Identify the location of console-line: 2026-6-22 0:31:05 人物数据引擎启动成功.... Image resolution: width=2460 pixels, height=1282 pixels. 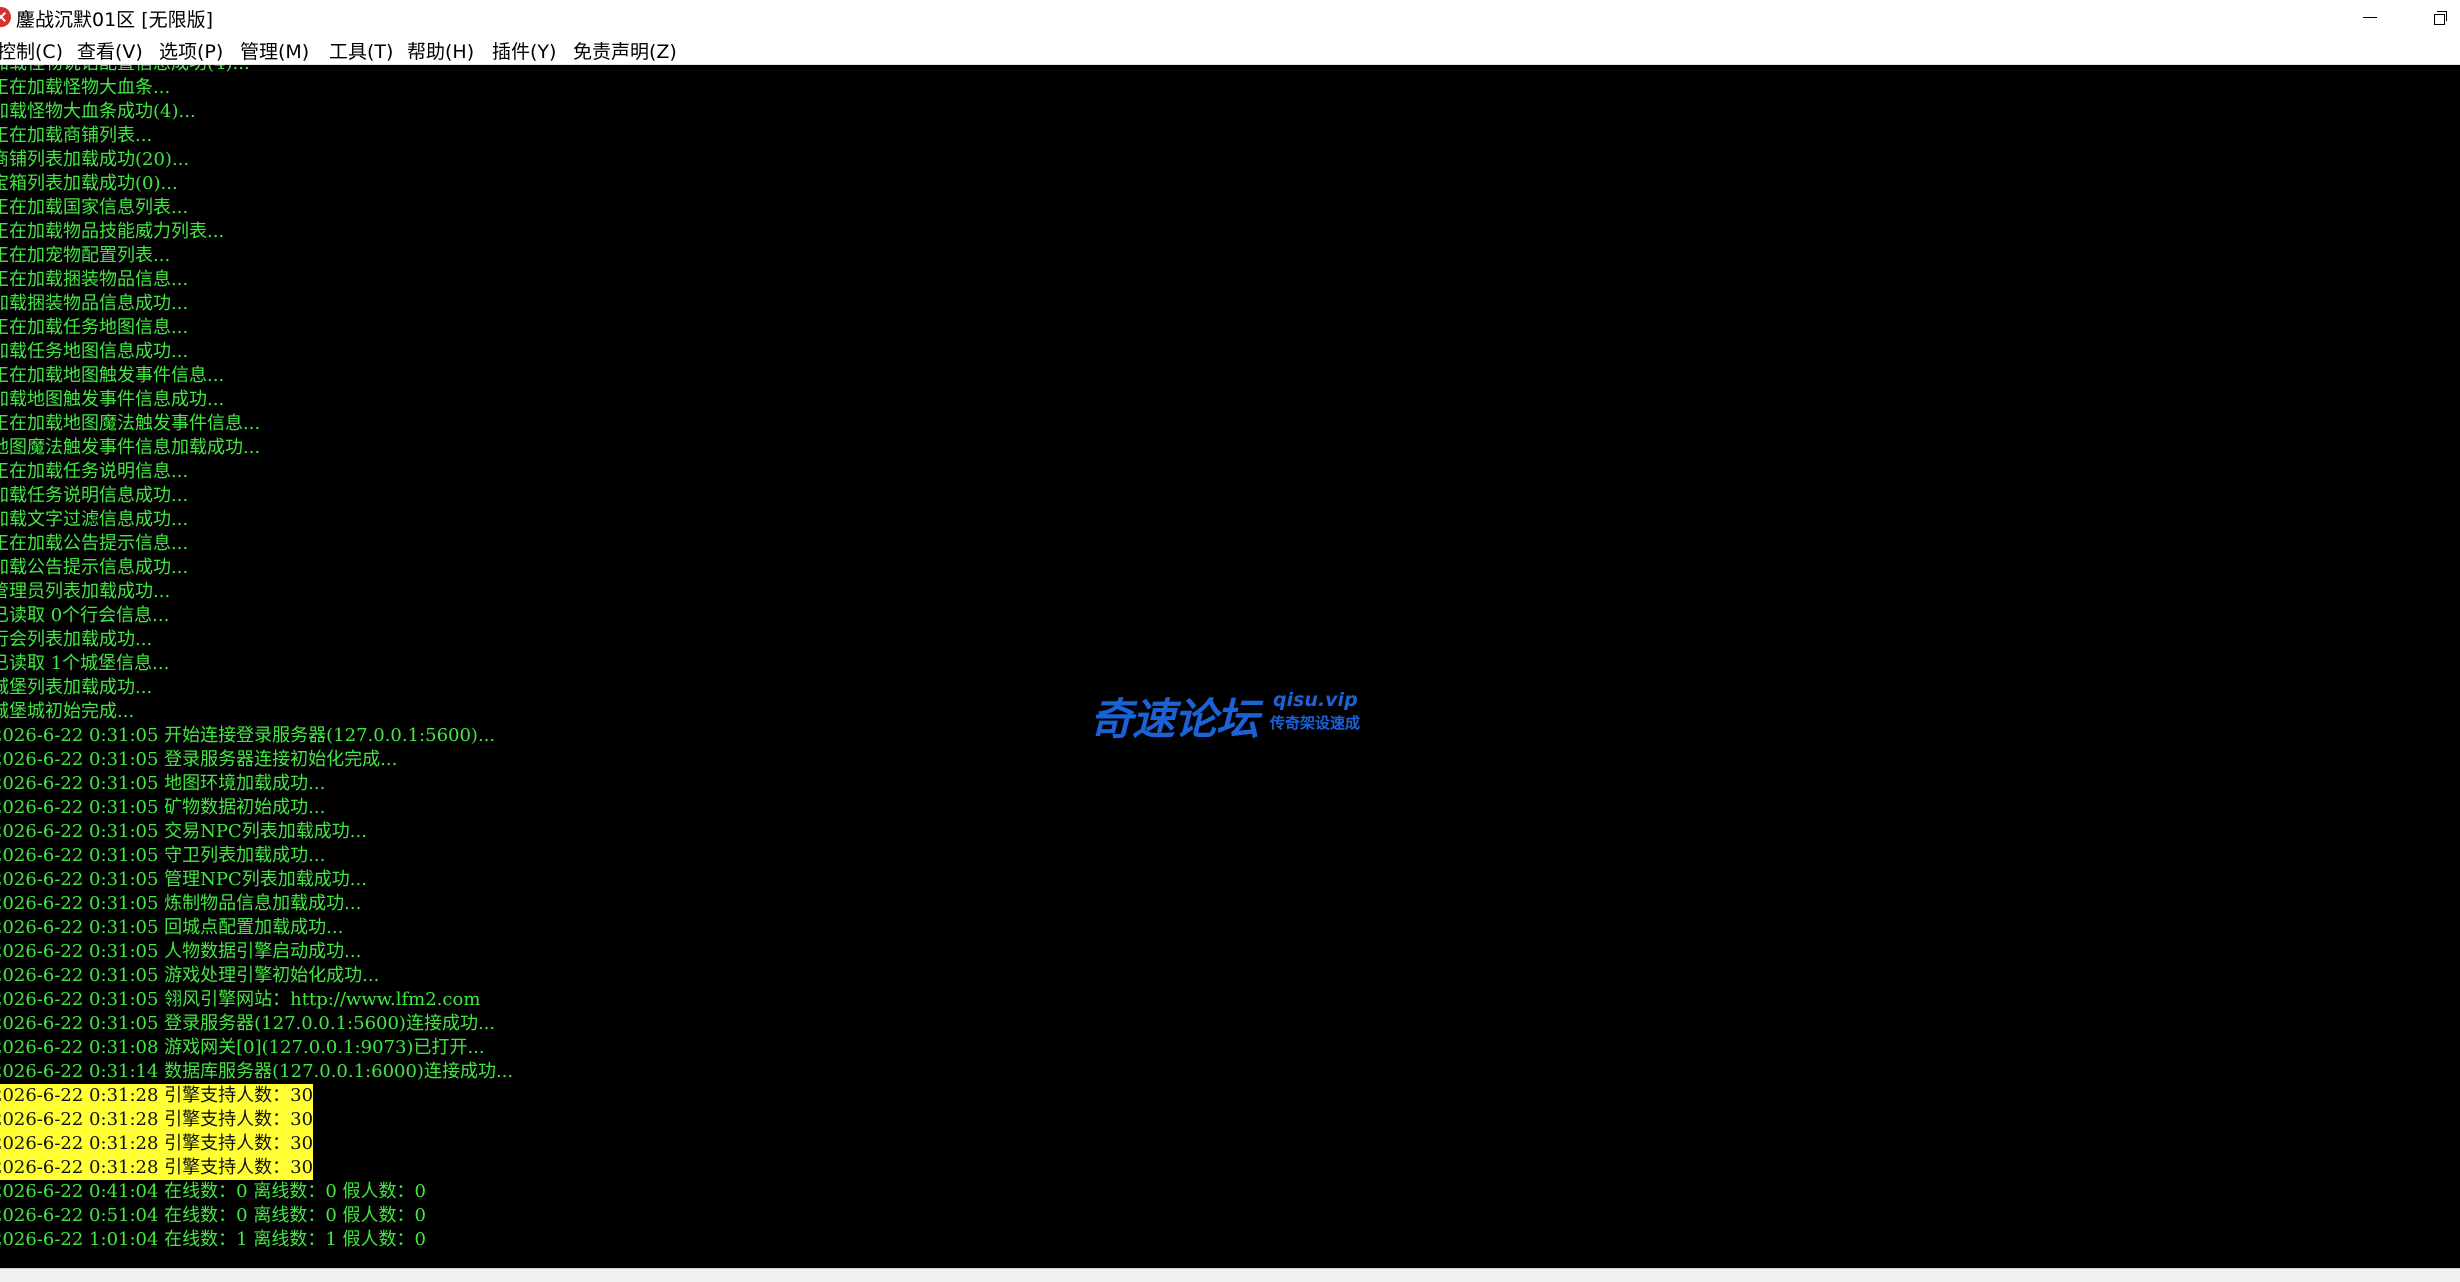
(181, 951).